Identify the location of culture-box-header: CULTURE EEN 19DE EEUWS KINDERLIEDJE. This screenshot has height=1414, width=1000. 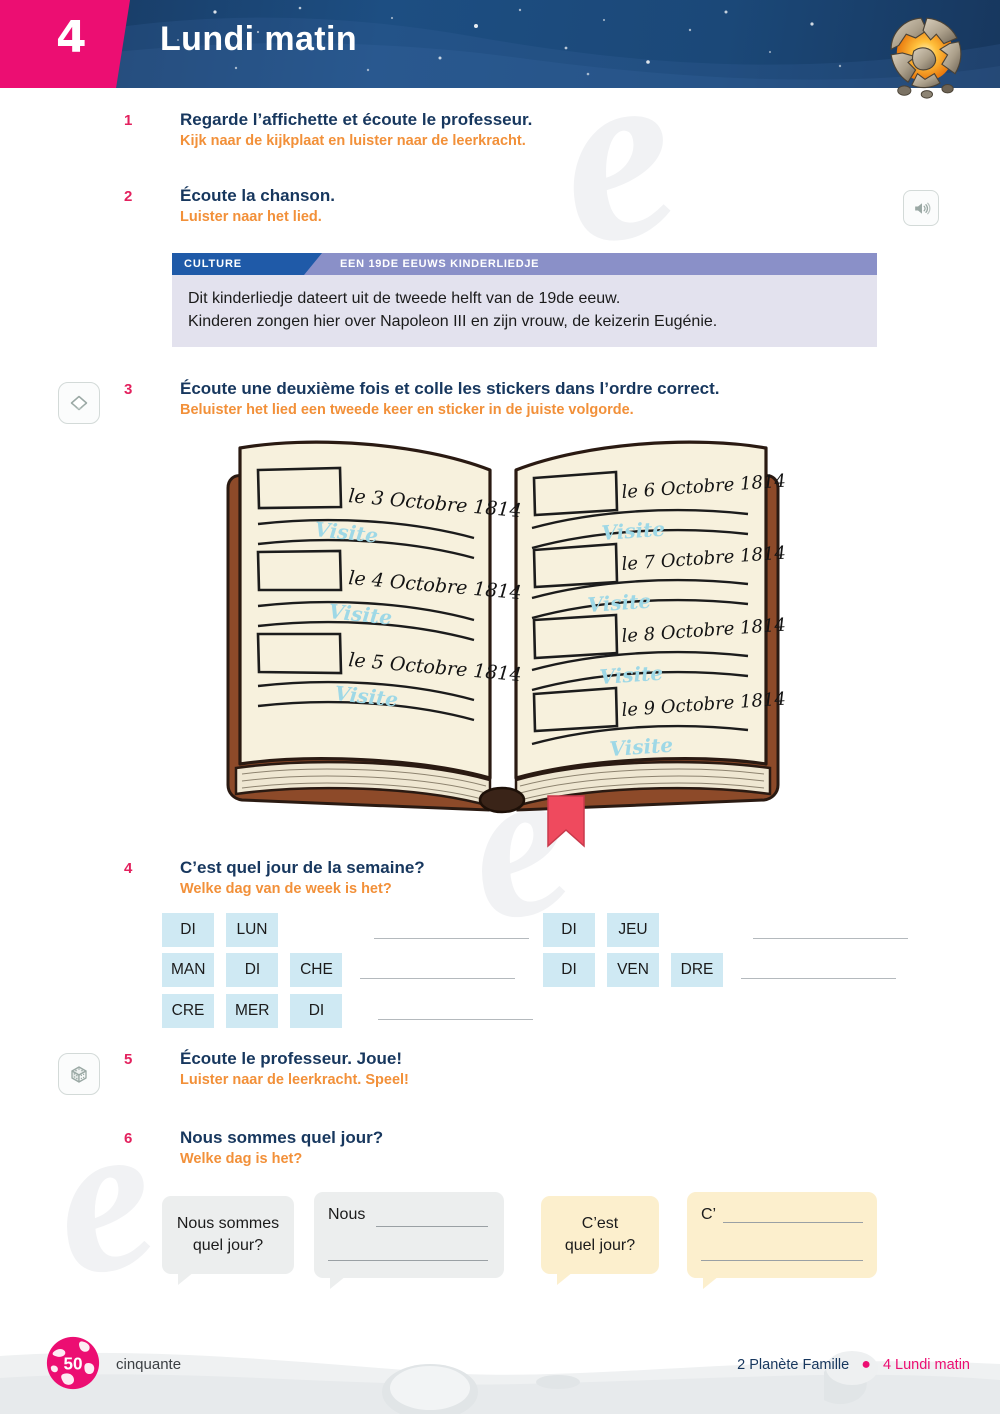
(524, 264).